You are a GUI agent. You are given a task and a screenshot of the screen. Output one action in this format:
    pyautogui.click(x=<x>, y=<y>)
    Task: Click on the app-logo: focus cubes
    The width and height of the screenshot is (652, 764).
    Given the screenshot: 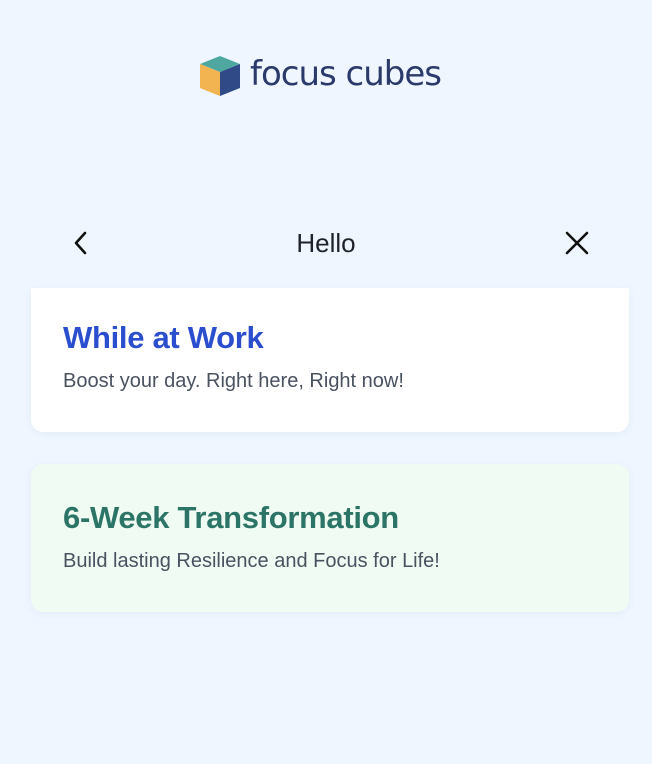 What is the action you would take?
    pyautogui.click(x=320, y=76)
    